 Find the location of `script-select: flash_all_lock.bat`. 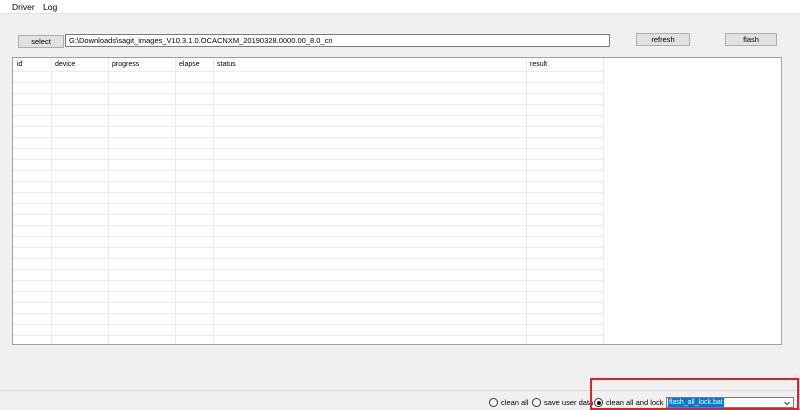

script-select: flash_all_lock.bat is located at coordinates (730, 402).